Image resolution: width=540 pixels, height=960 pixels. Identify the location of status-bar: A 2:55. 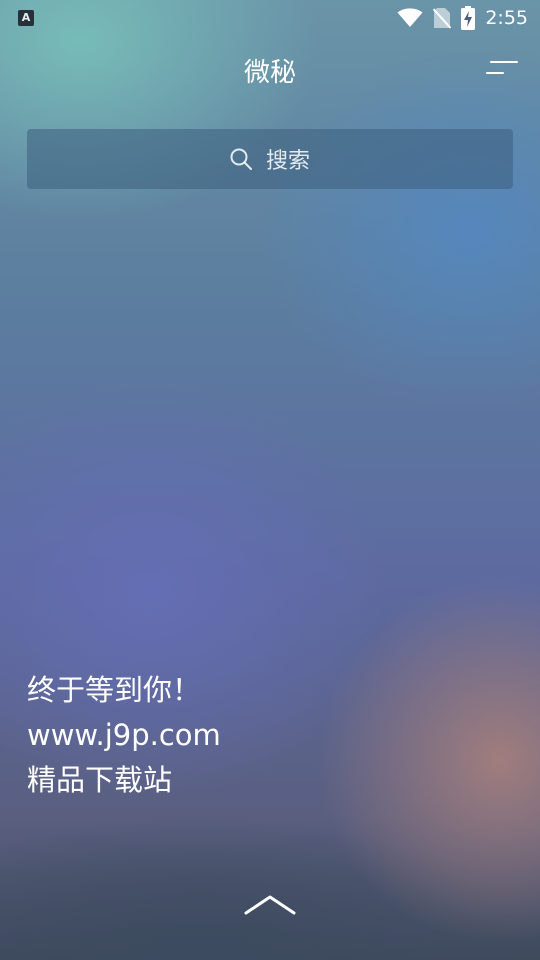
(270, 18).